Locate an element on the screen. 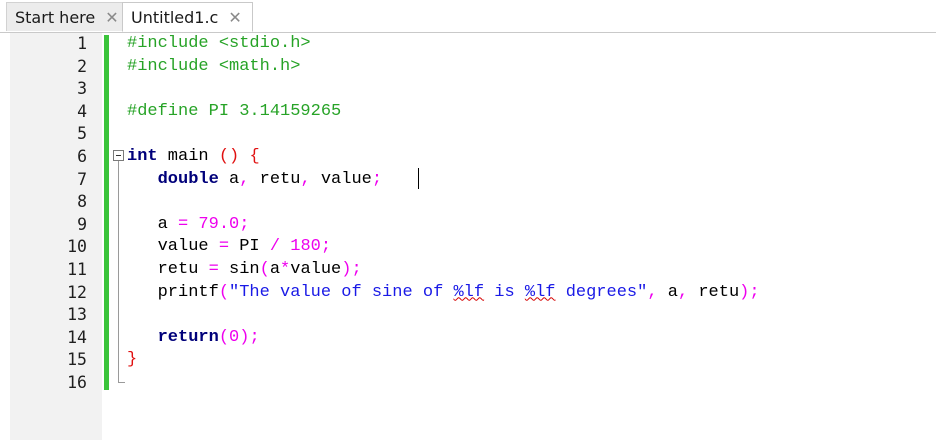  code-line-10: value = PI / 180; is located at coordinates (229, 247).